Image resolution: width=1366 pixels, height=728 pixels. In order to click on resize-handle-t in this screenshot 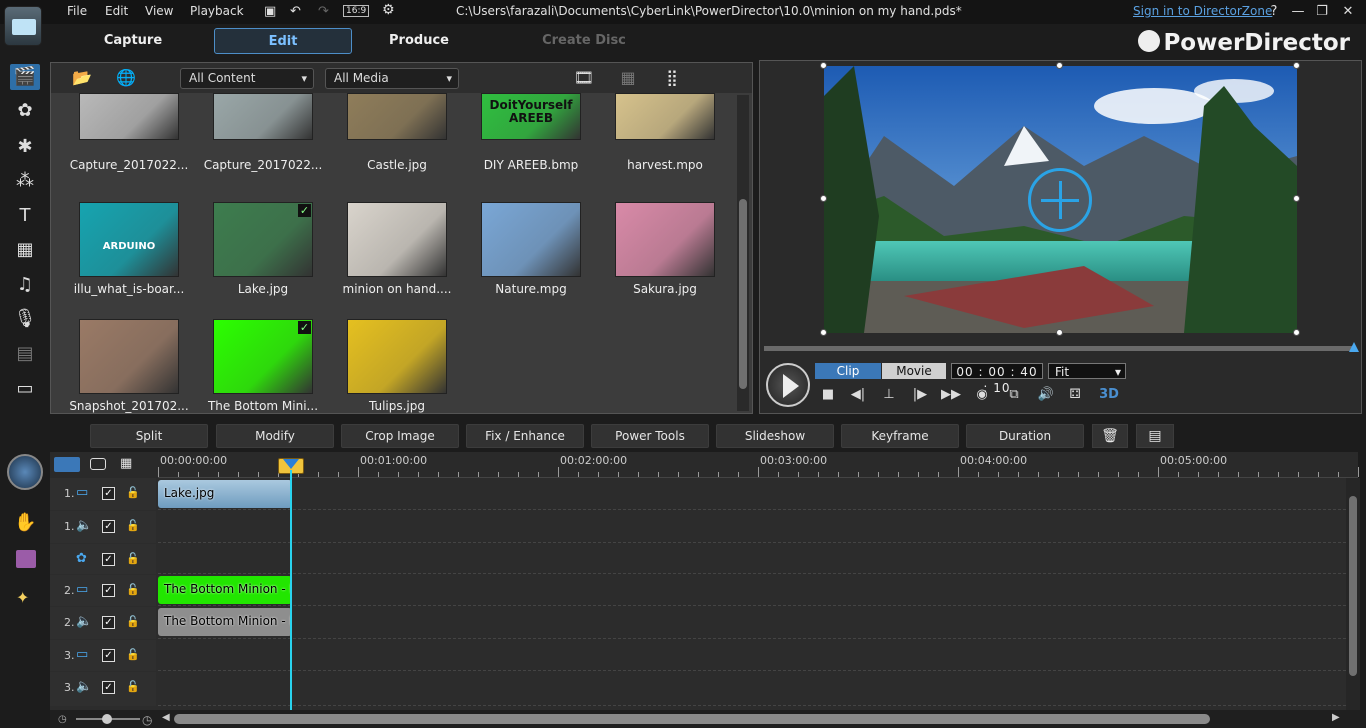, I will do `click(1059, 65)`.